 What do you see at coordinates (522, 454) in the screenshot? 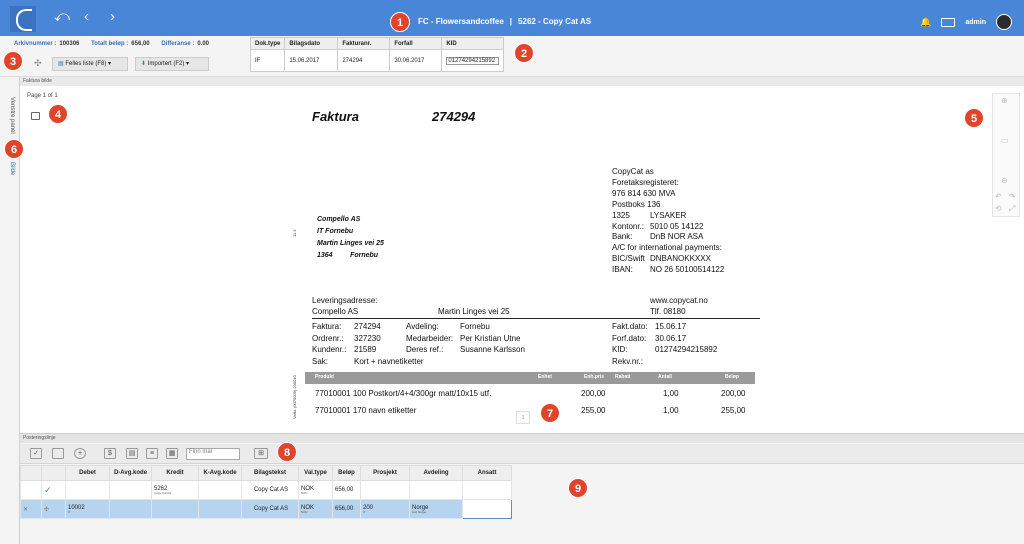
I see `posting-toolbar: ✓ + $ ▤ ≡ ▦ Finn mal ⊞` at bounding box center [522, 454].